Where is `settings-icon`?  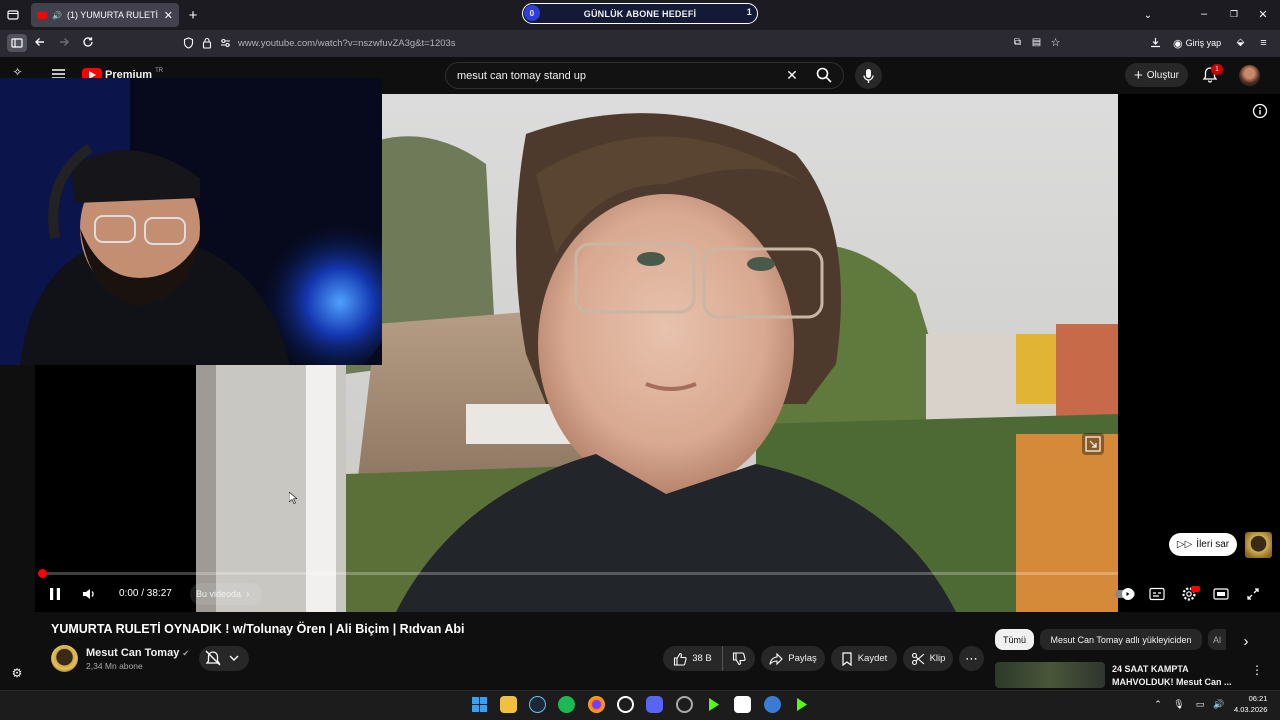
settings-icon is located at coordinates (1190, 594).